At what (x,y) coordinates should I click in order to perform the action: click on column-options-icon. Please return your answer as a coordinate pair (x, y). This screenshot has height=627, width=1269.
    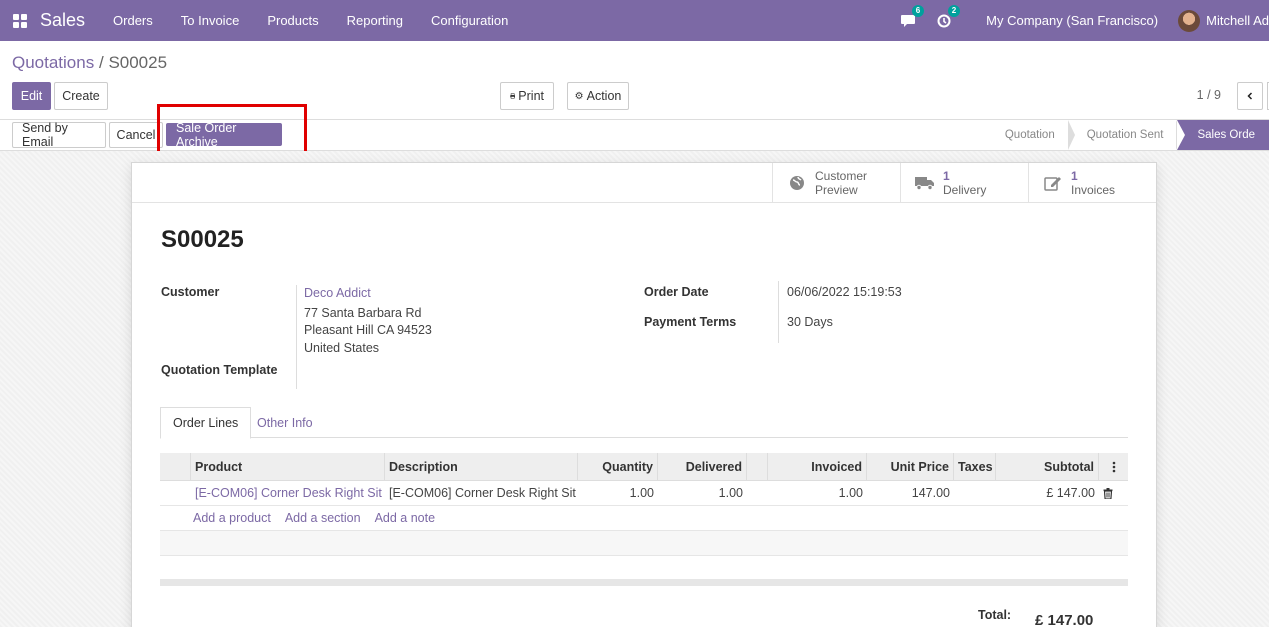
    Looking at the image, I should click on (1113, 466).